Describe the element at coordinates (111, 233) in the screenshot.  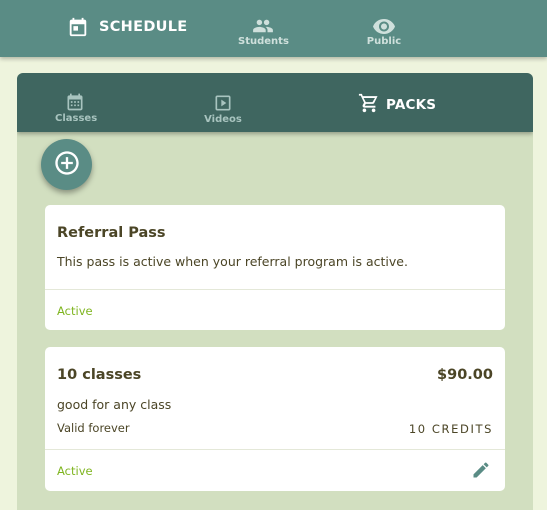
I see `pack-title: Referral Pass` at that location.